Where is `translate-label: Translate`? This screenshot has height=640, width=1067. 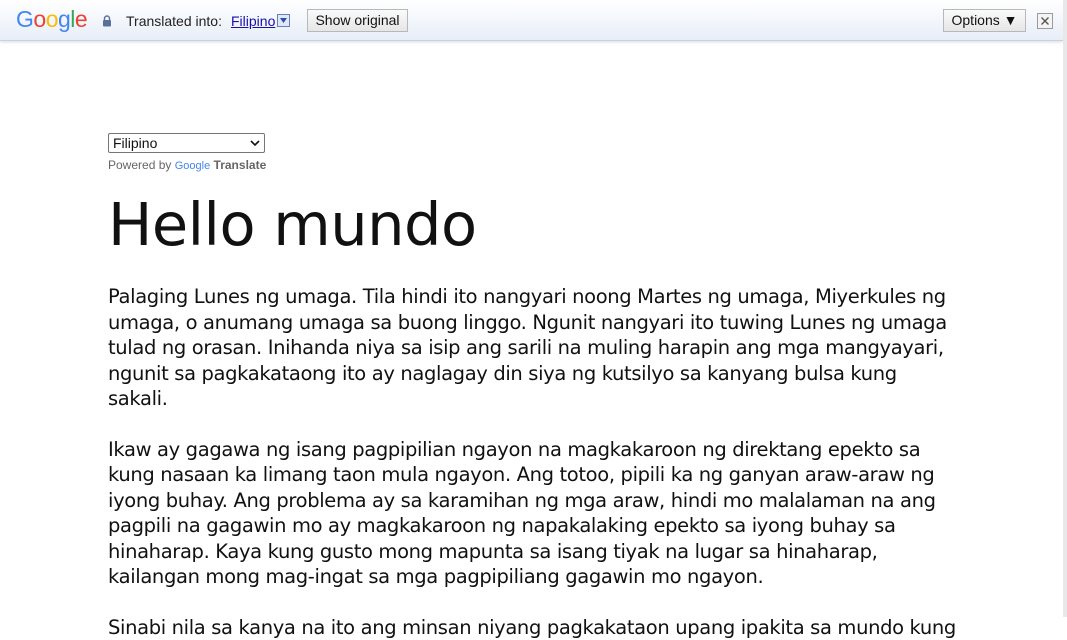
translate-label: Translate is located at coordinates (240, 165).